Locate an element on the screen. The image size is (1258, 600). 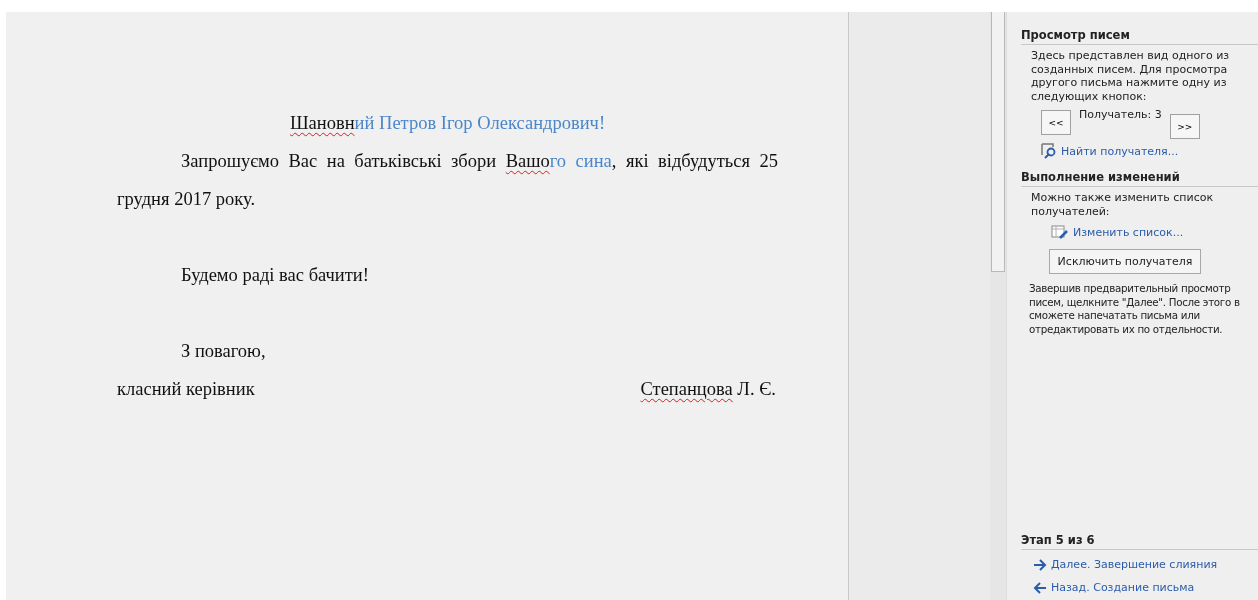
letter-paragraph: Запрошуємо Вас на батьківські збори Вашого сина, які відбудуться 25 грудня 2017 року. is located at coordinates (447, 180).